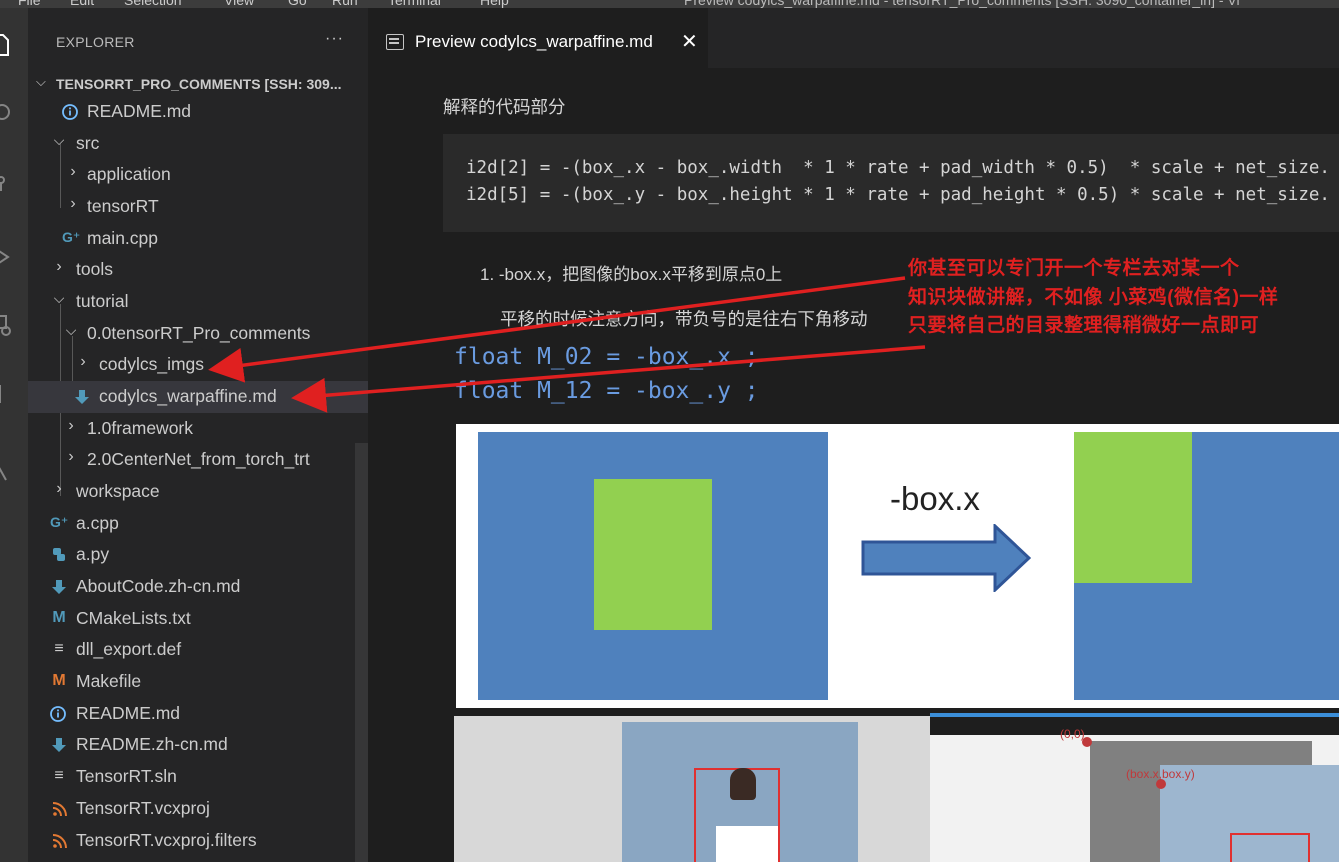  Describe the element at coordinates (109, 681) in the screenshot. I see `tree-item-label: Makefile` at that location.